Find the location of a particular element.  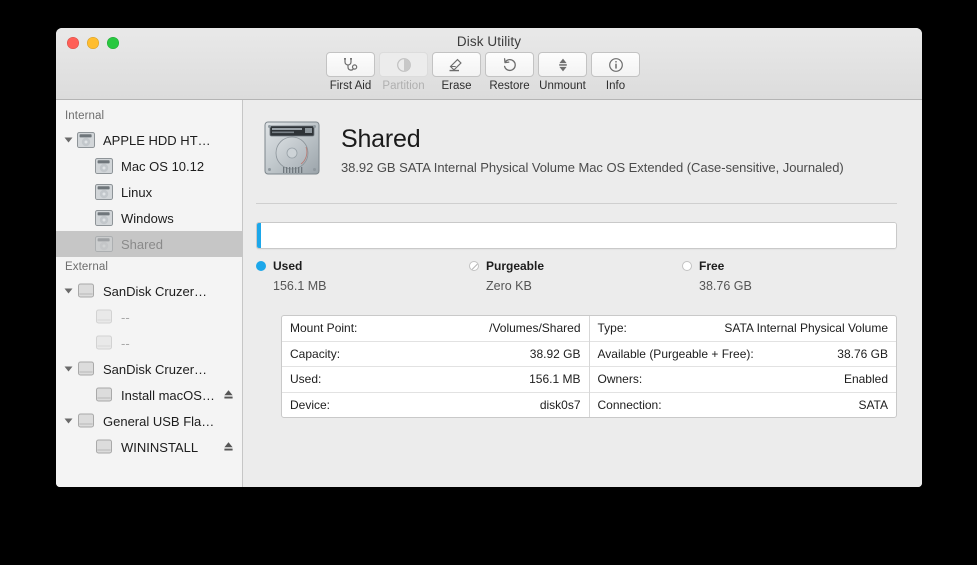

capacity-bar is located at coordinates (576, 235).